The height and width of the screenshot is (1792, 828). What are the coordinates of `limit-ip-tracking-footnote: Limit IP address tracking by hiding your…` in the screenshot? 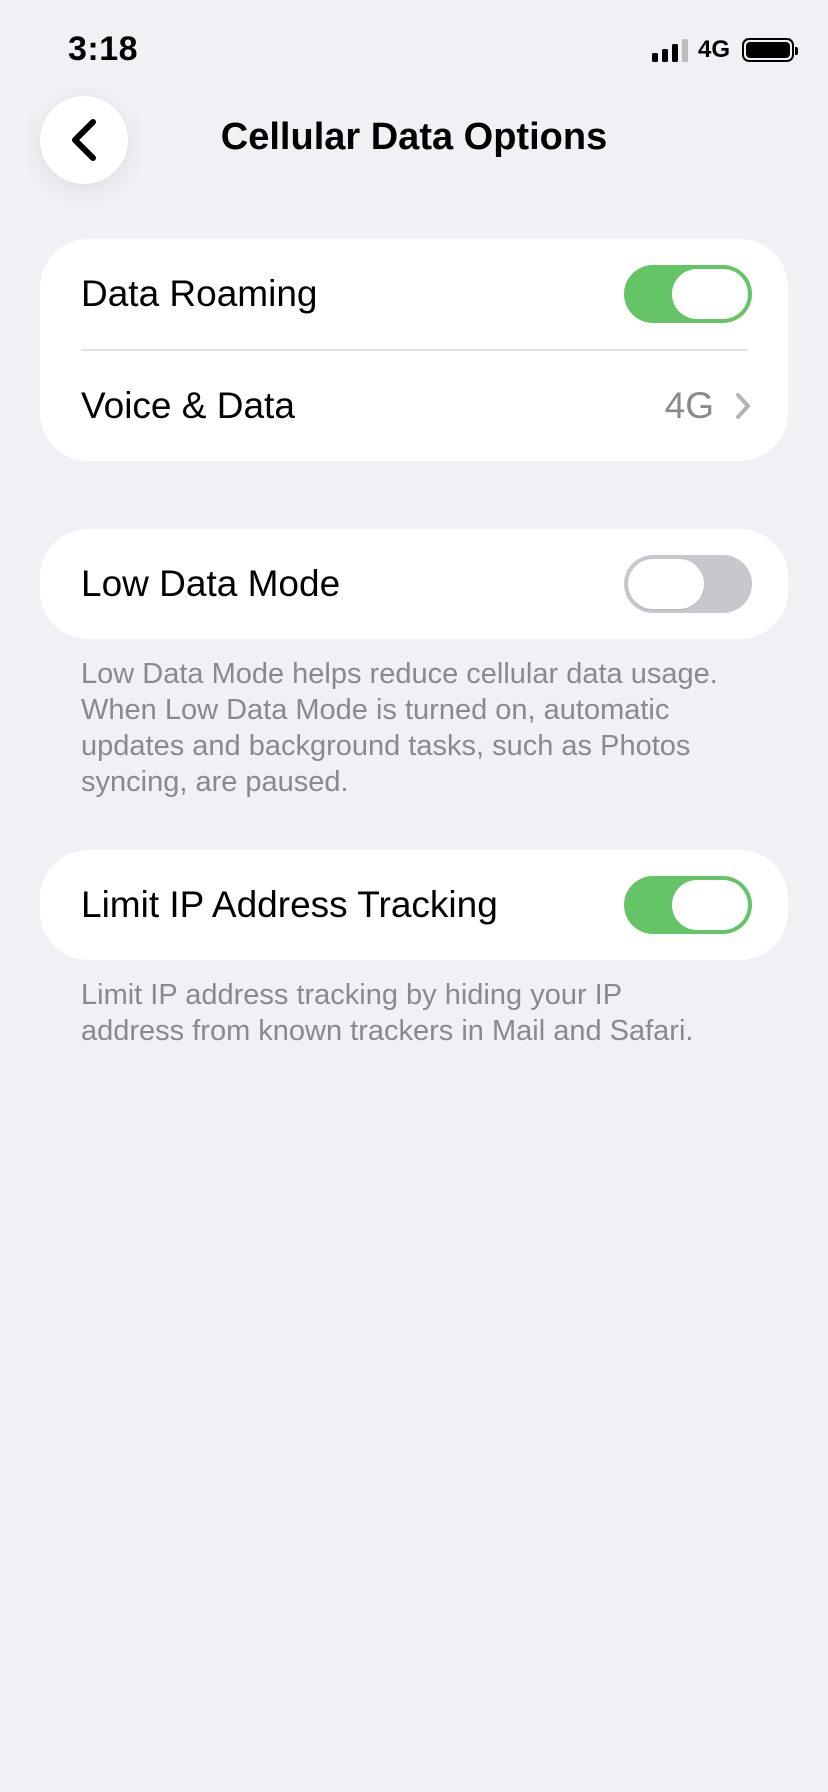 It's located at (387, 1013).